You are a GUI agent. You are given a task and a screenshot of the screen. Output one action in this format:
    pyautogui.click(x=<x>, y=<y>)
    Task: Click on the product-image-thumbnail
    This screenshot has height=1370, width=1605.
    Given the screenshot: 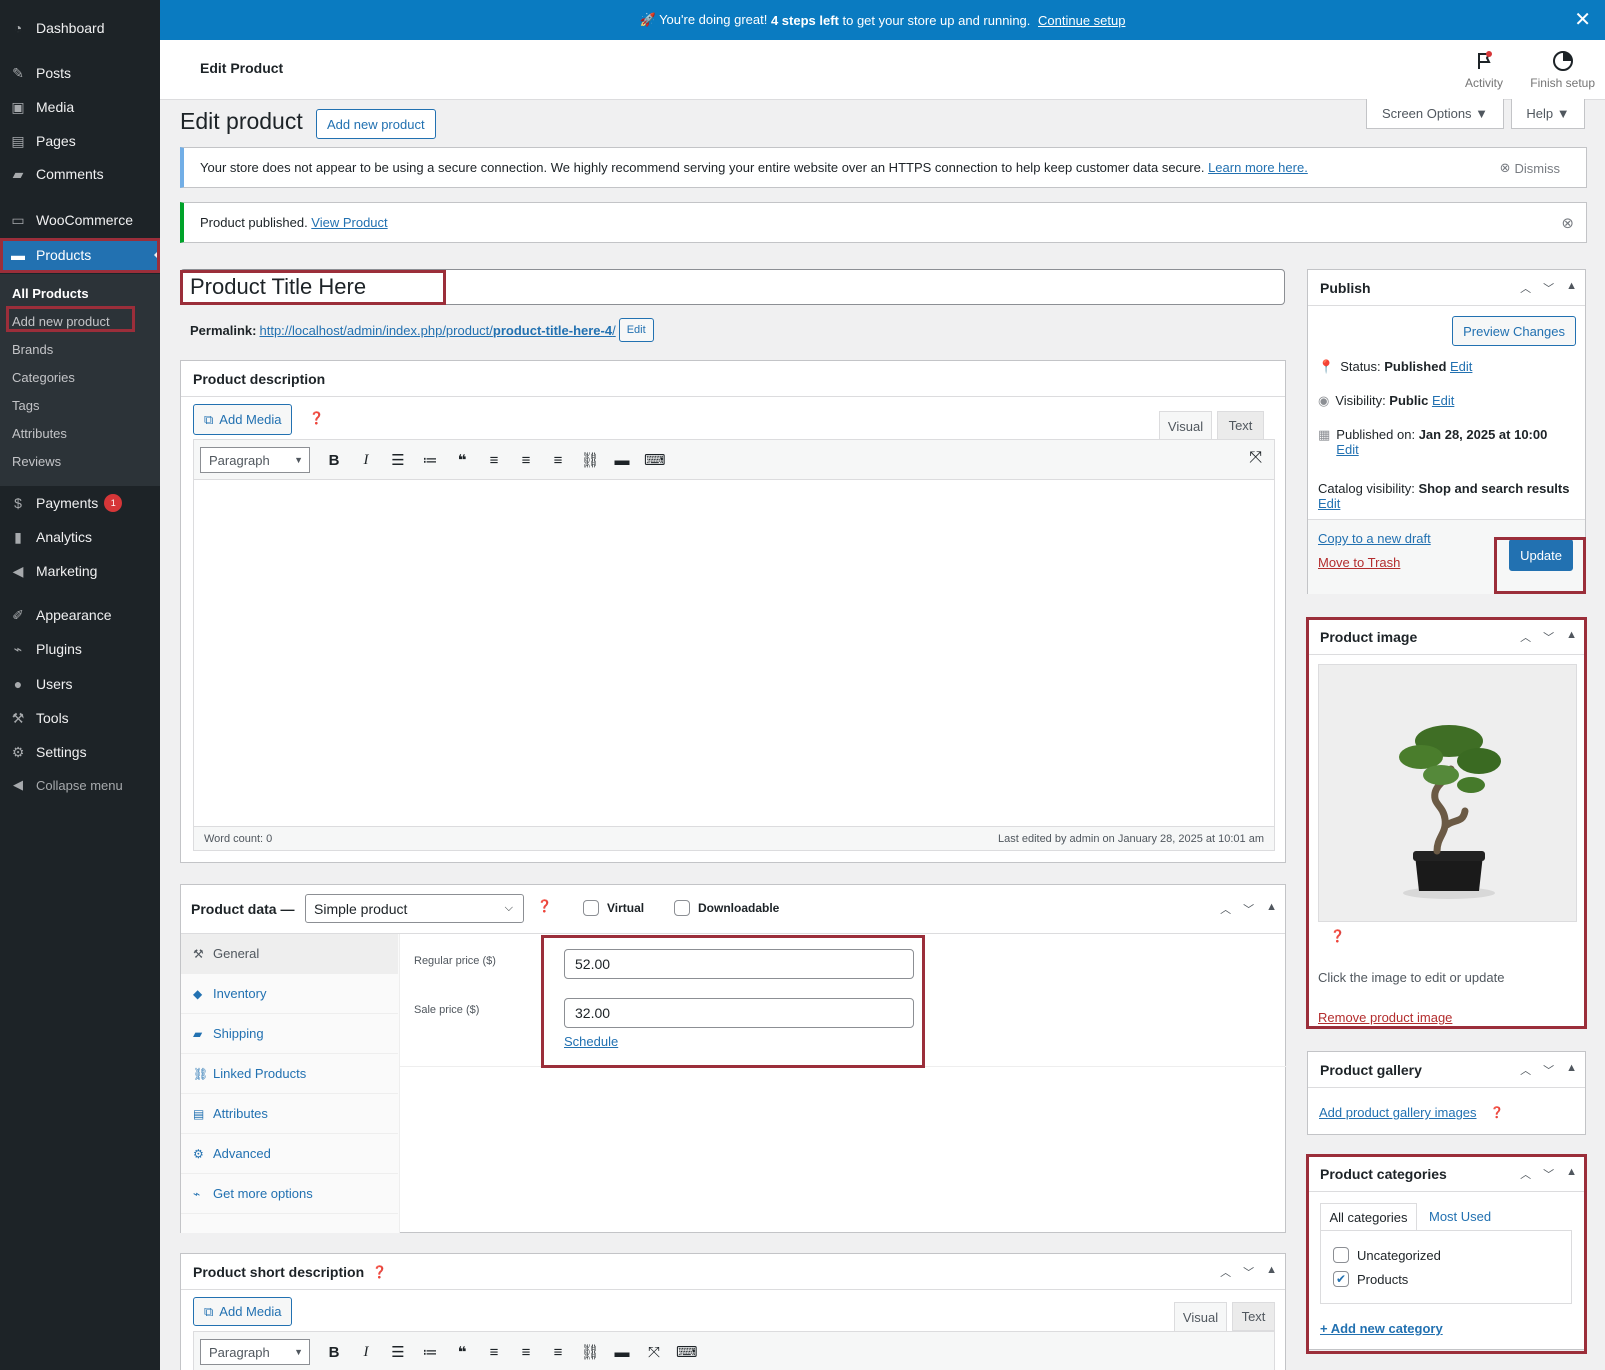 What is the action you would take?
    pyautogui.click(x=1447, y=793)
    